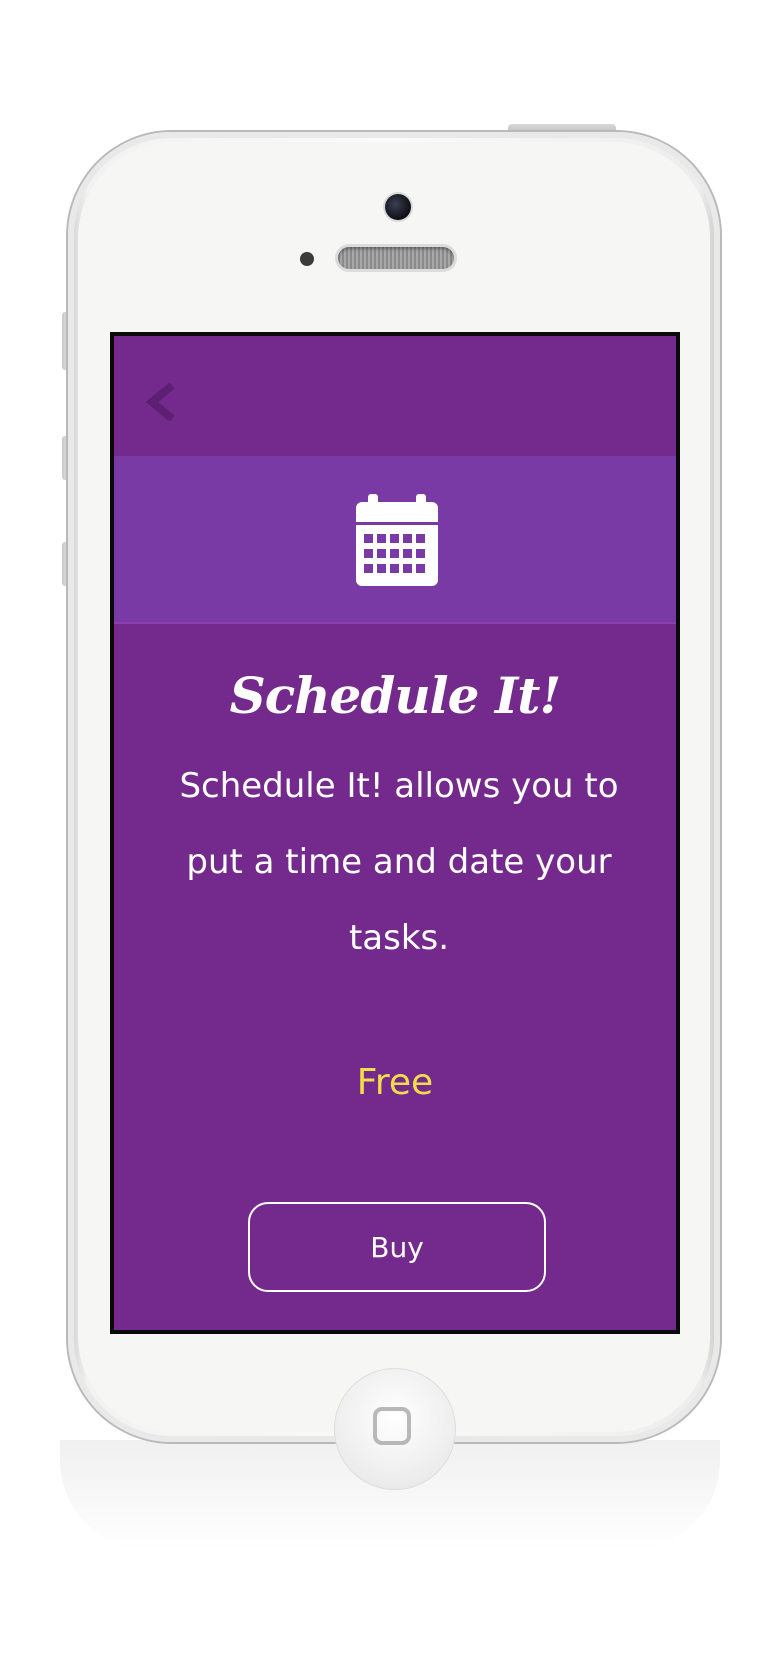 Image resolution: width=773 pixels, height=1667 pixels. I want to click on proximity-sensor, so click(307, 259).